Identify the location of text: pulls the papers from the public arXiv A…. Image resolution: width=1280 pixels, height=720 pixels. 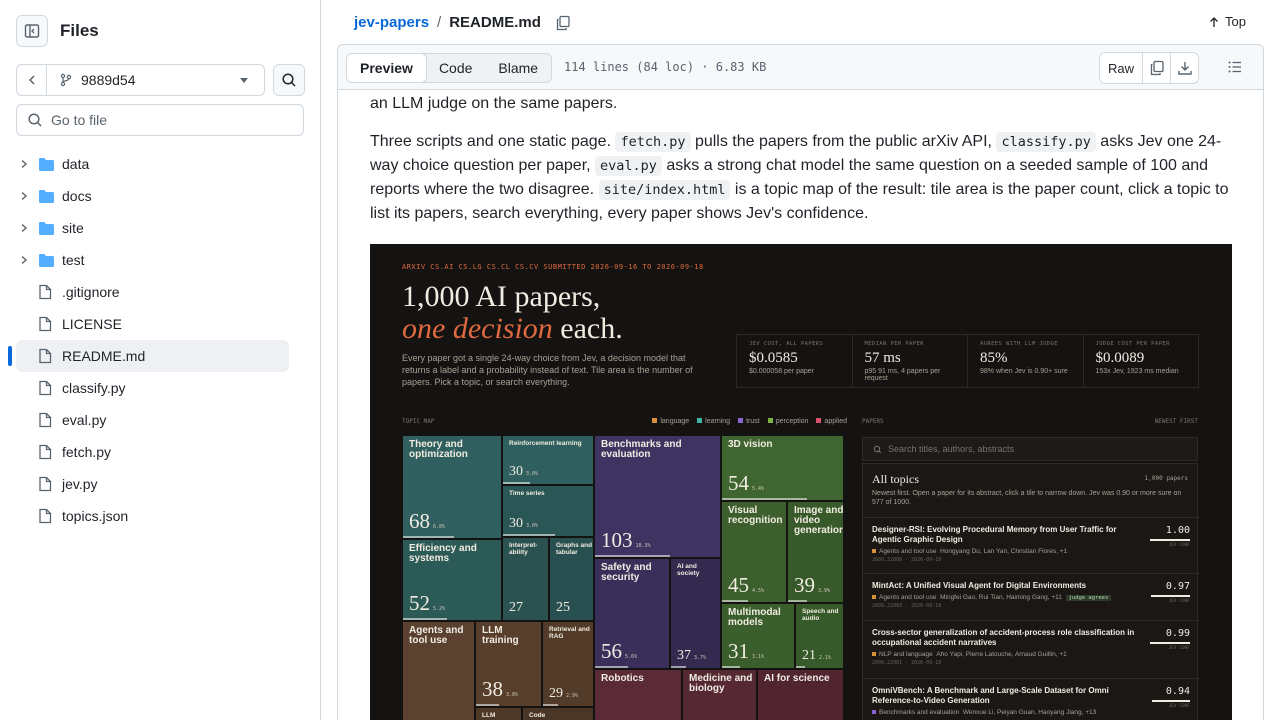
(843, 141).